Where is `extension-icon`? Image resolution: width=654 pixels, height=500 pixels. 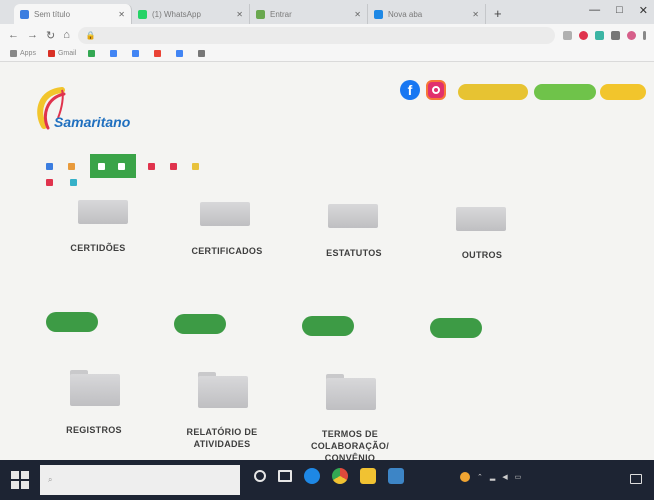
extension-icon is located at coordinates (599, 35).